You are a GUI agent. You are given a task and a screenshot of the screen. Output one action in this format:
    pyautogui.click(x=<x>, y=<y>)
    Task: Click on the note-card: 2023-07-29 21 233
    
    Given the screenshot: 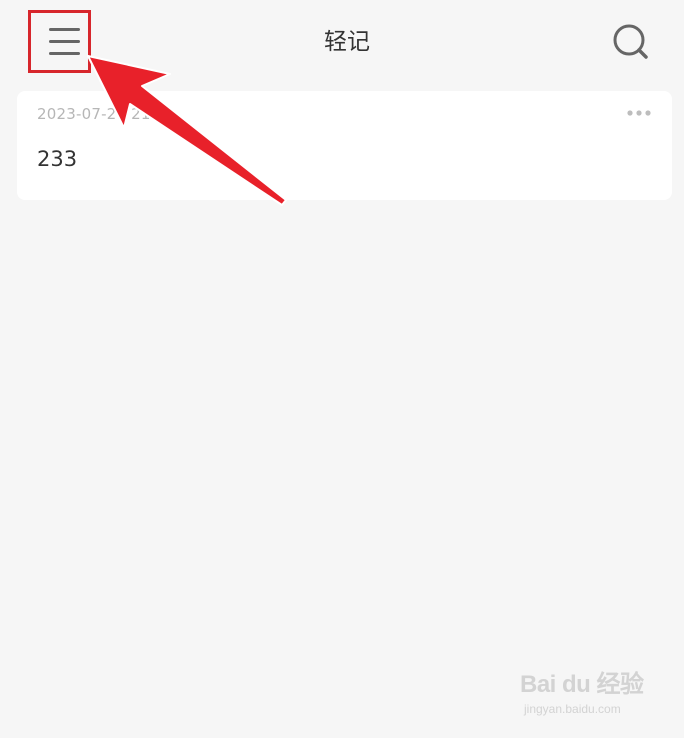 What is the action you would take?
    pyautogui.click(x=344, y=145)
    